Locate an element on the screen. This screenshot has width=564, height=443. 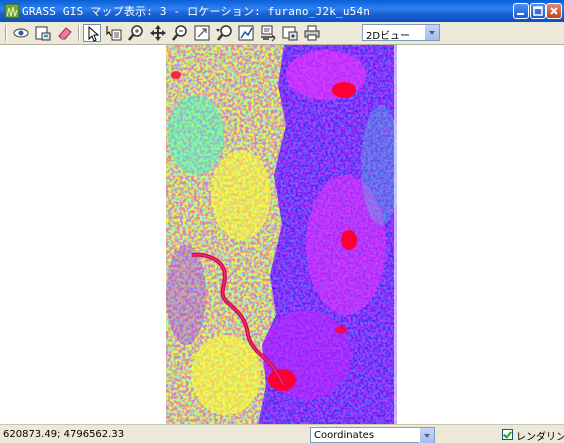
pan-icon is located at coordinates (158, 33).